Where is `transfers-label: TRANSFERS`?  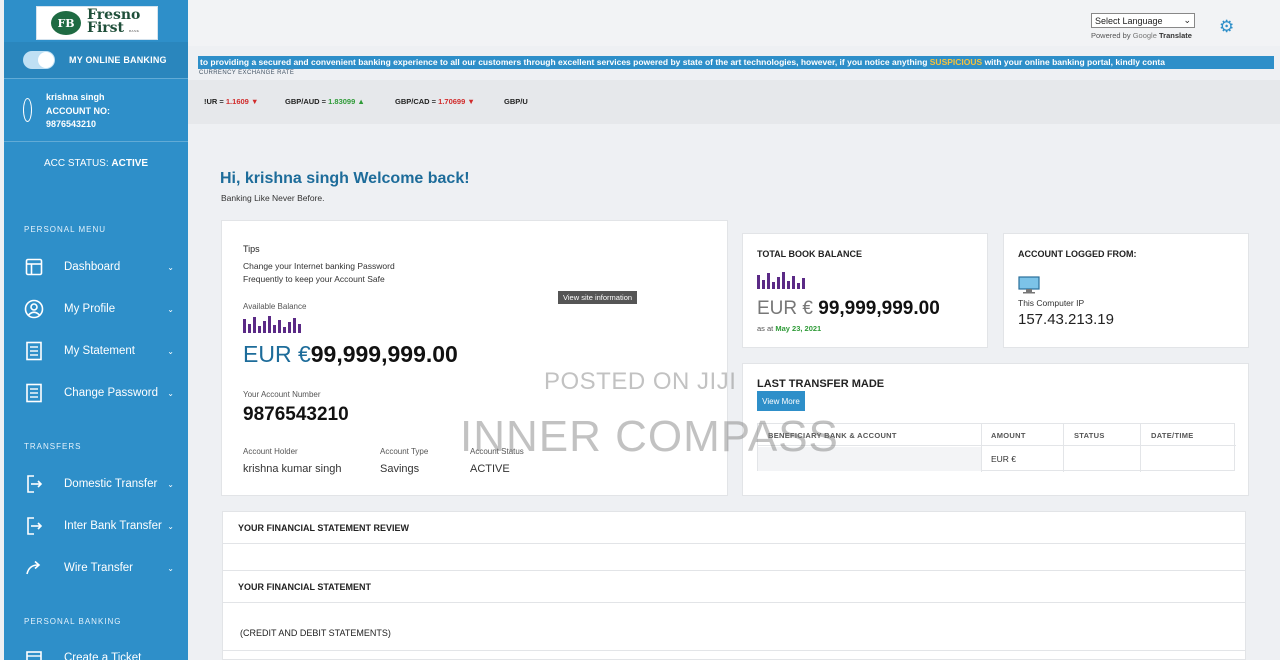 transfers-label: TRANSFERS is located at coordinates (53, 446).